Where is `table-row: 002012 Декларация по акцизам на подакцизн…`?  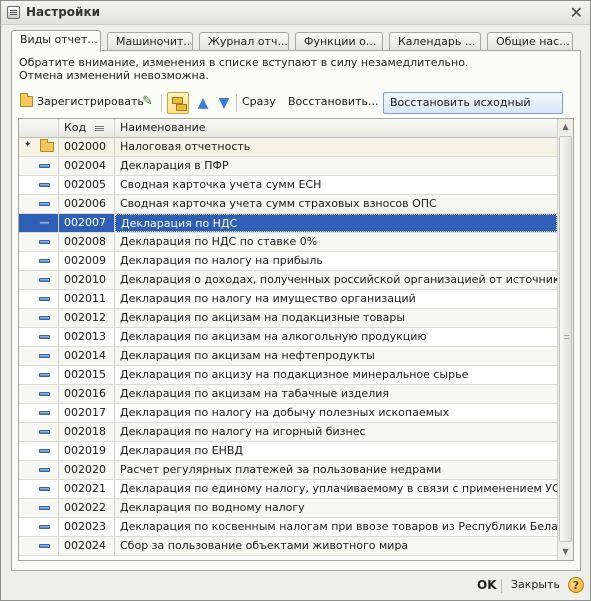 table-row: 002012 Декларация по акцизам на подакцизн… is located at coordinates (288, 318).